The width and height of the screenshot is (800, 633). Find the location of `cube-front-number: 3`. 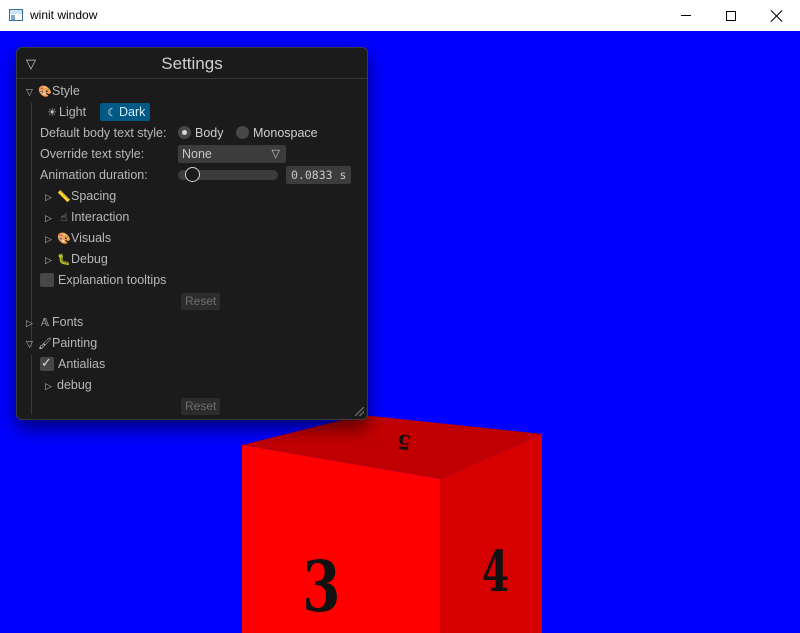

cube-front-number: 3 is located at coordinates (321, 586).